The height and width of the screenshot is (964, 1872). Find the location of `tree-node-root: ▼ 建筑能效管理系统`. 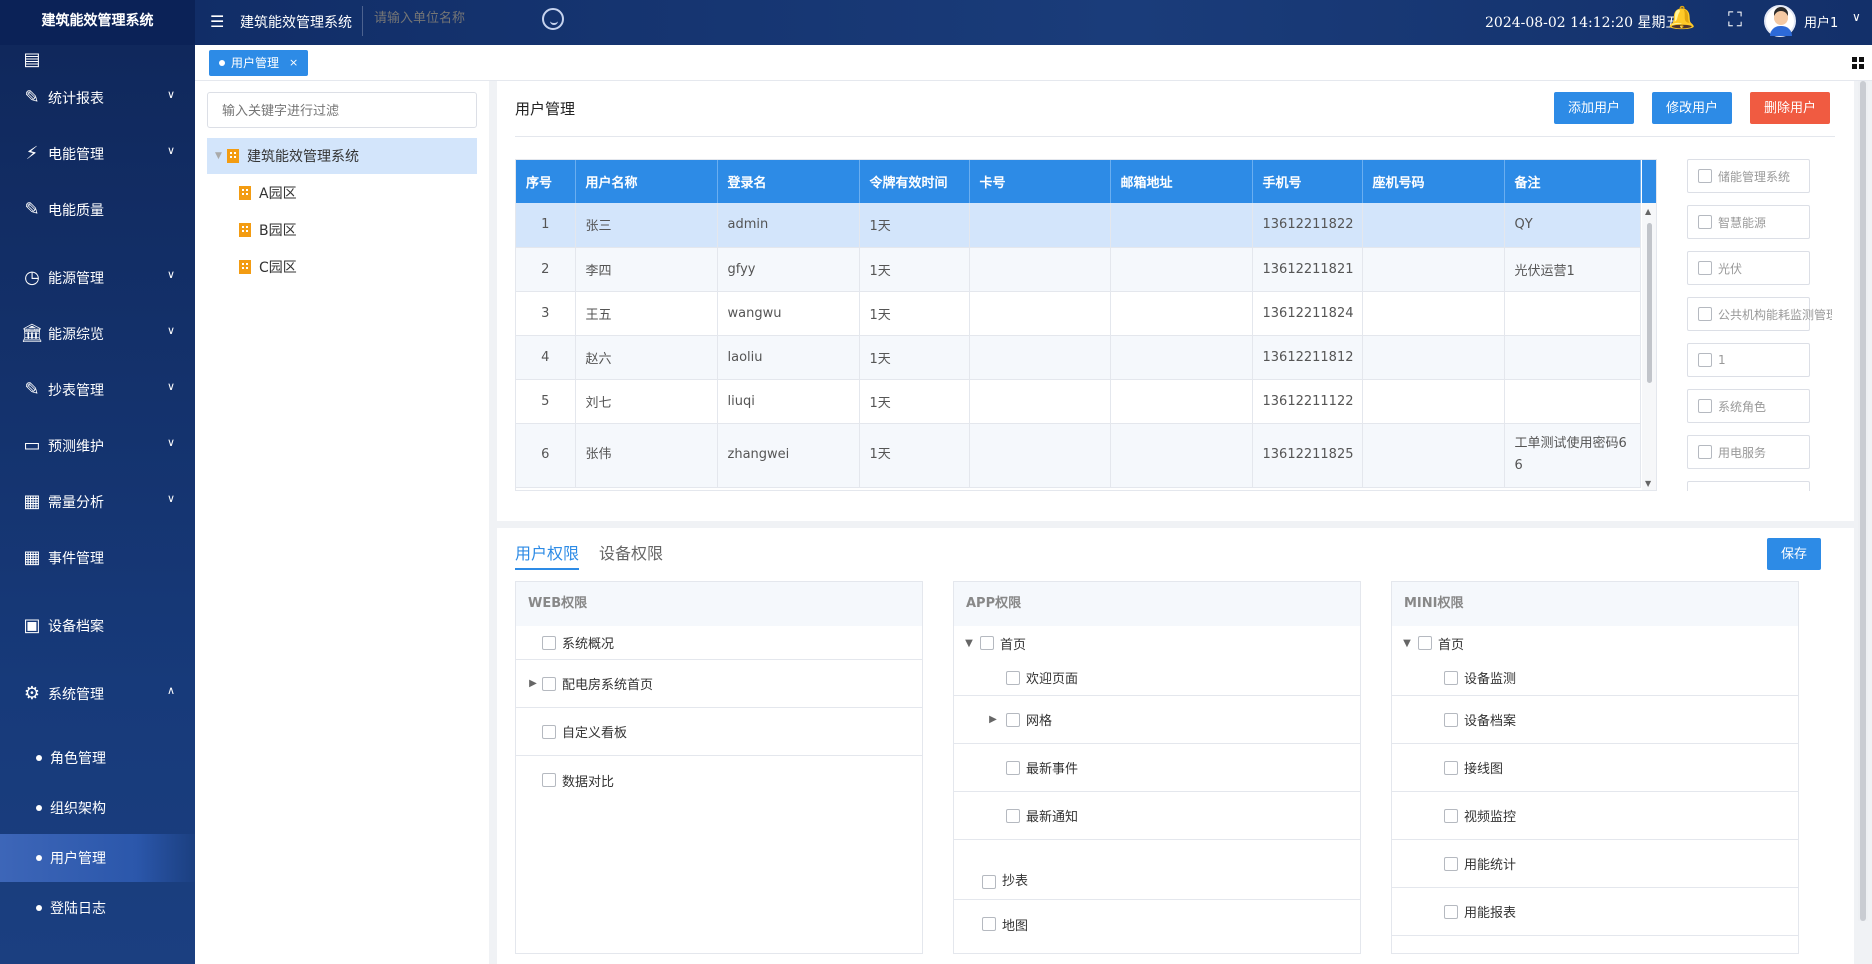

tree-node-root: ▼ 建筑能效管理系统 is located at coordinates (342, 156).